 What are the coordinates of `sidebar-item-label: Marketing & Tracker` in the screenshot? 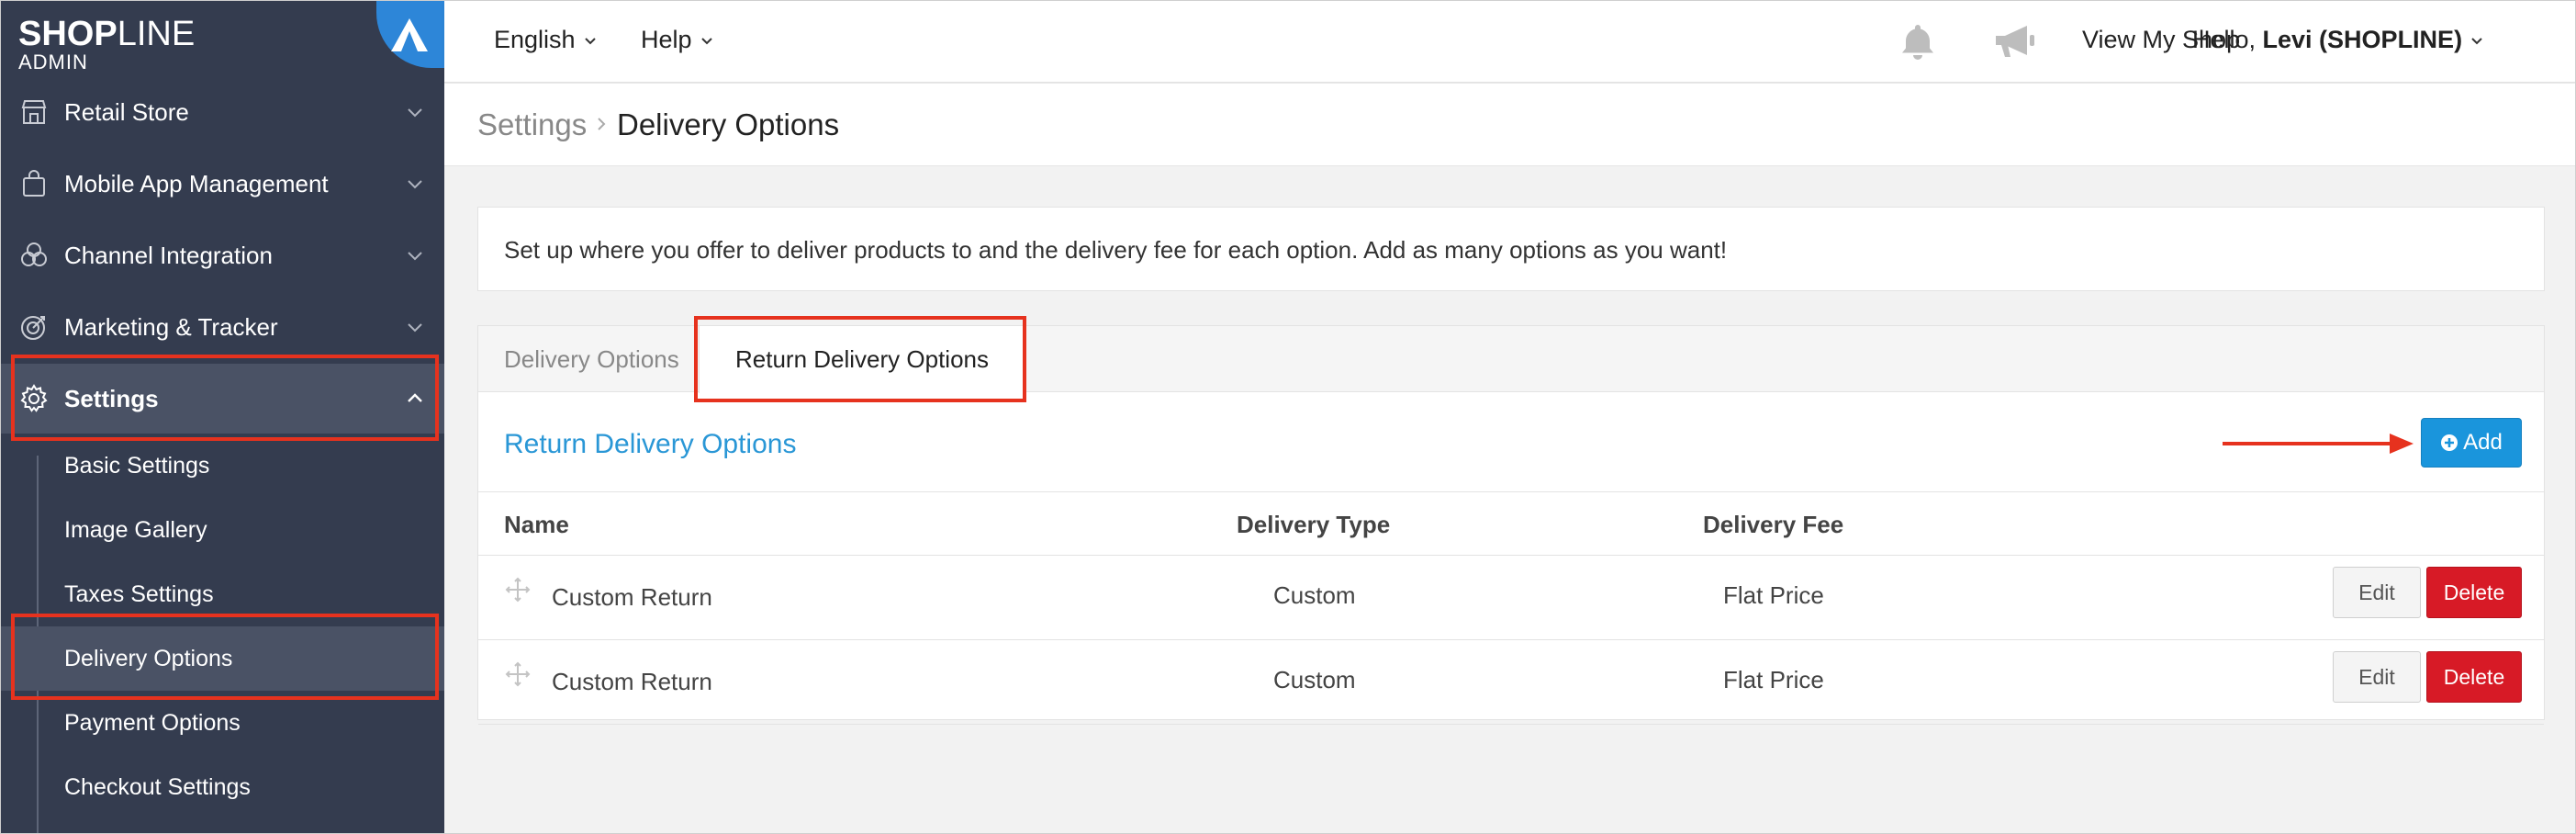 It's located at (171, 326).